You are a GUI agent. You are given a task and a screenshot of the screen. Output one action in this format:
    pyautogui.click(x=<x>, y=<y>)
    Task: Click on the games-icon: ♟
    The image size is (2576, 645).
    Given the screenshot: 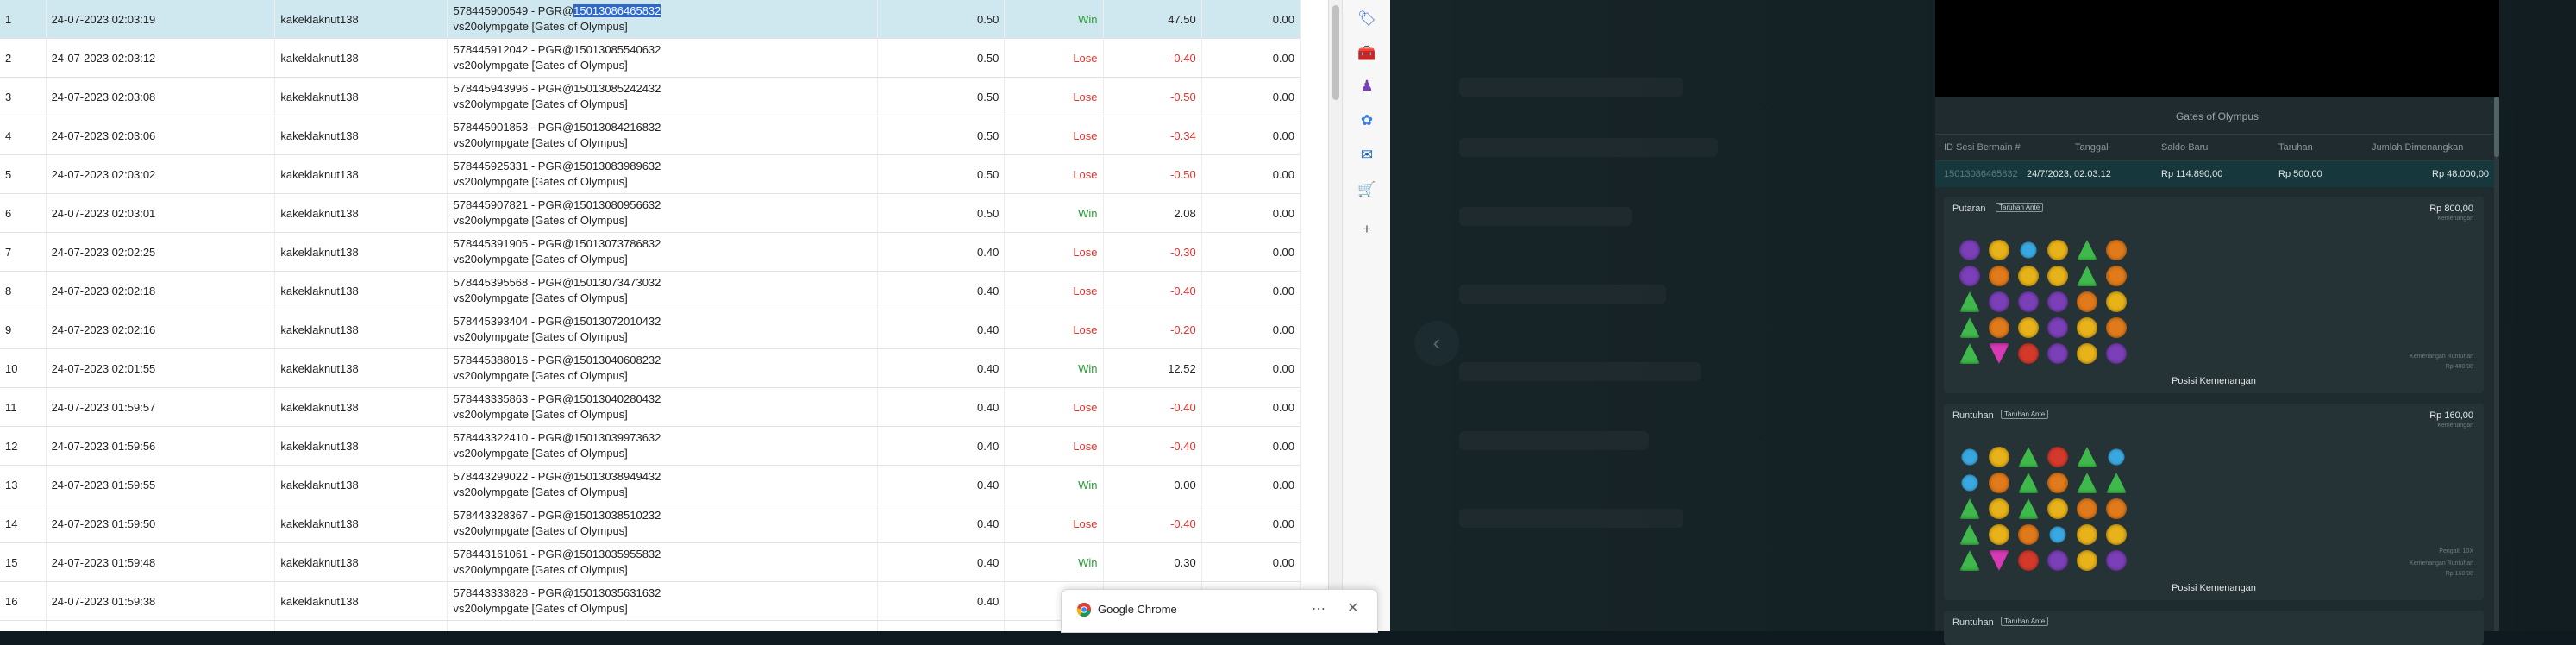 What is the action you would take?
    pyautogui.click(x=1367, y=86)
    